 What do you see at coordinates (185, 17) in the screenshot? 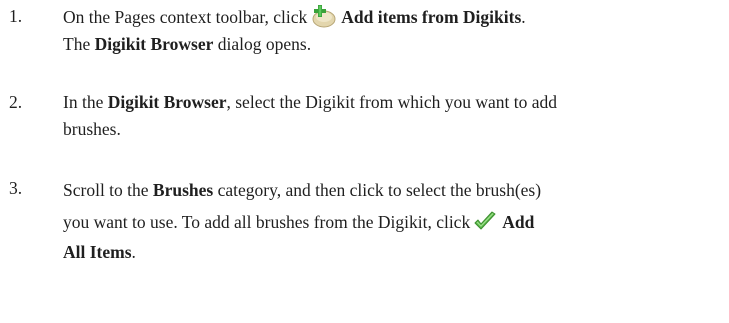
I see `step-text: On the Pages context toolbar, click` at bounding box center [185, 17].